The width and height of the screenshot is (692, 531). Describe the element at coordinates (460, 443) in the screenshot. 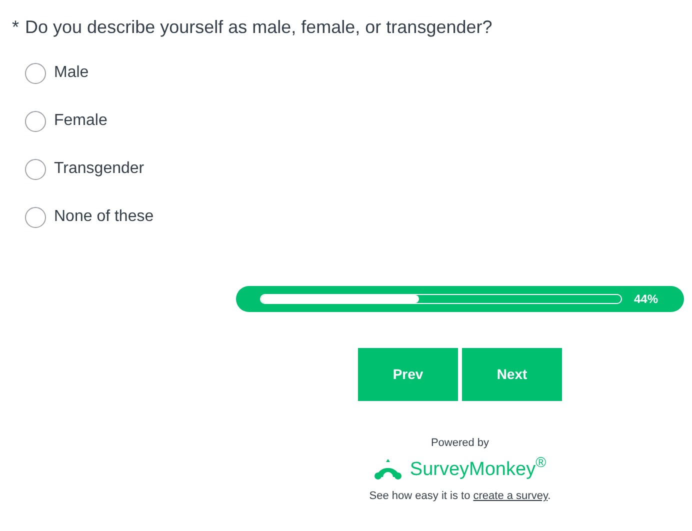

I see `powered-by-text: Powered by` at that location.